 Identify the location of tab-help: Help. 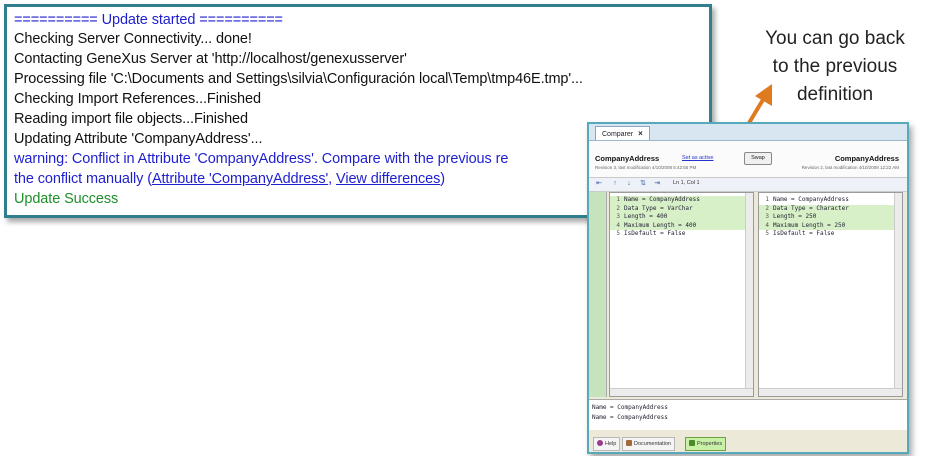
(607, 444).